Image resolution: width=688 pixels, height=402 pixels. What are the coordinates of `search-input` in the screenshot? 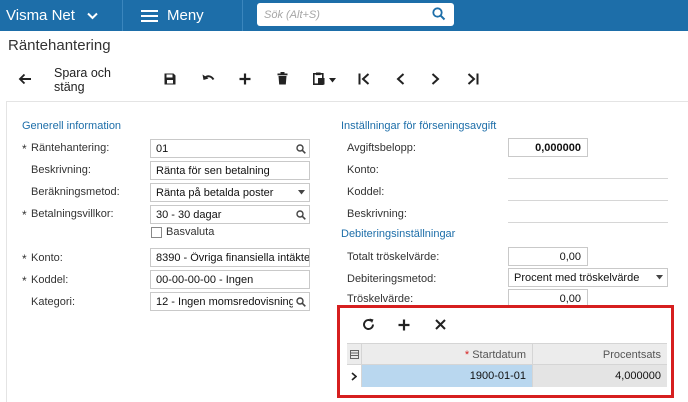 It's located at (344, 14).